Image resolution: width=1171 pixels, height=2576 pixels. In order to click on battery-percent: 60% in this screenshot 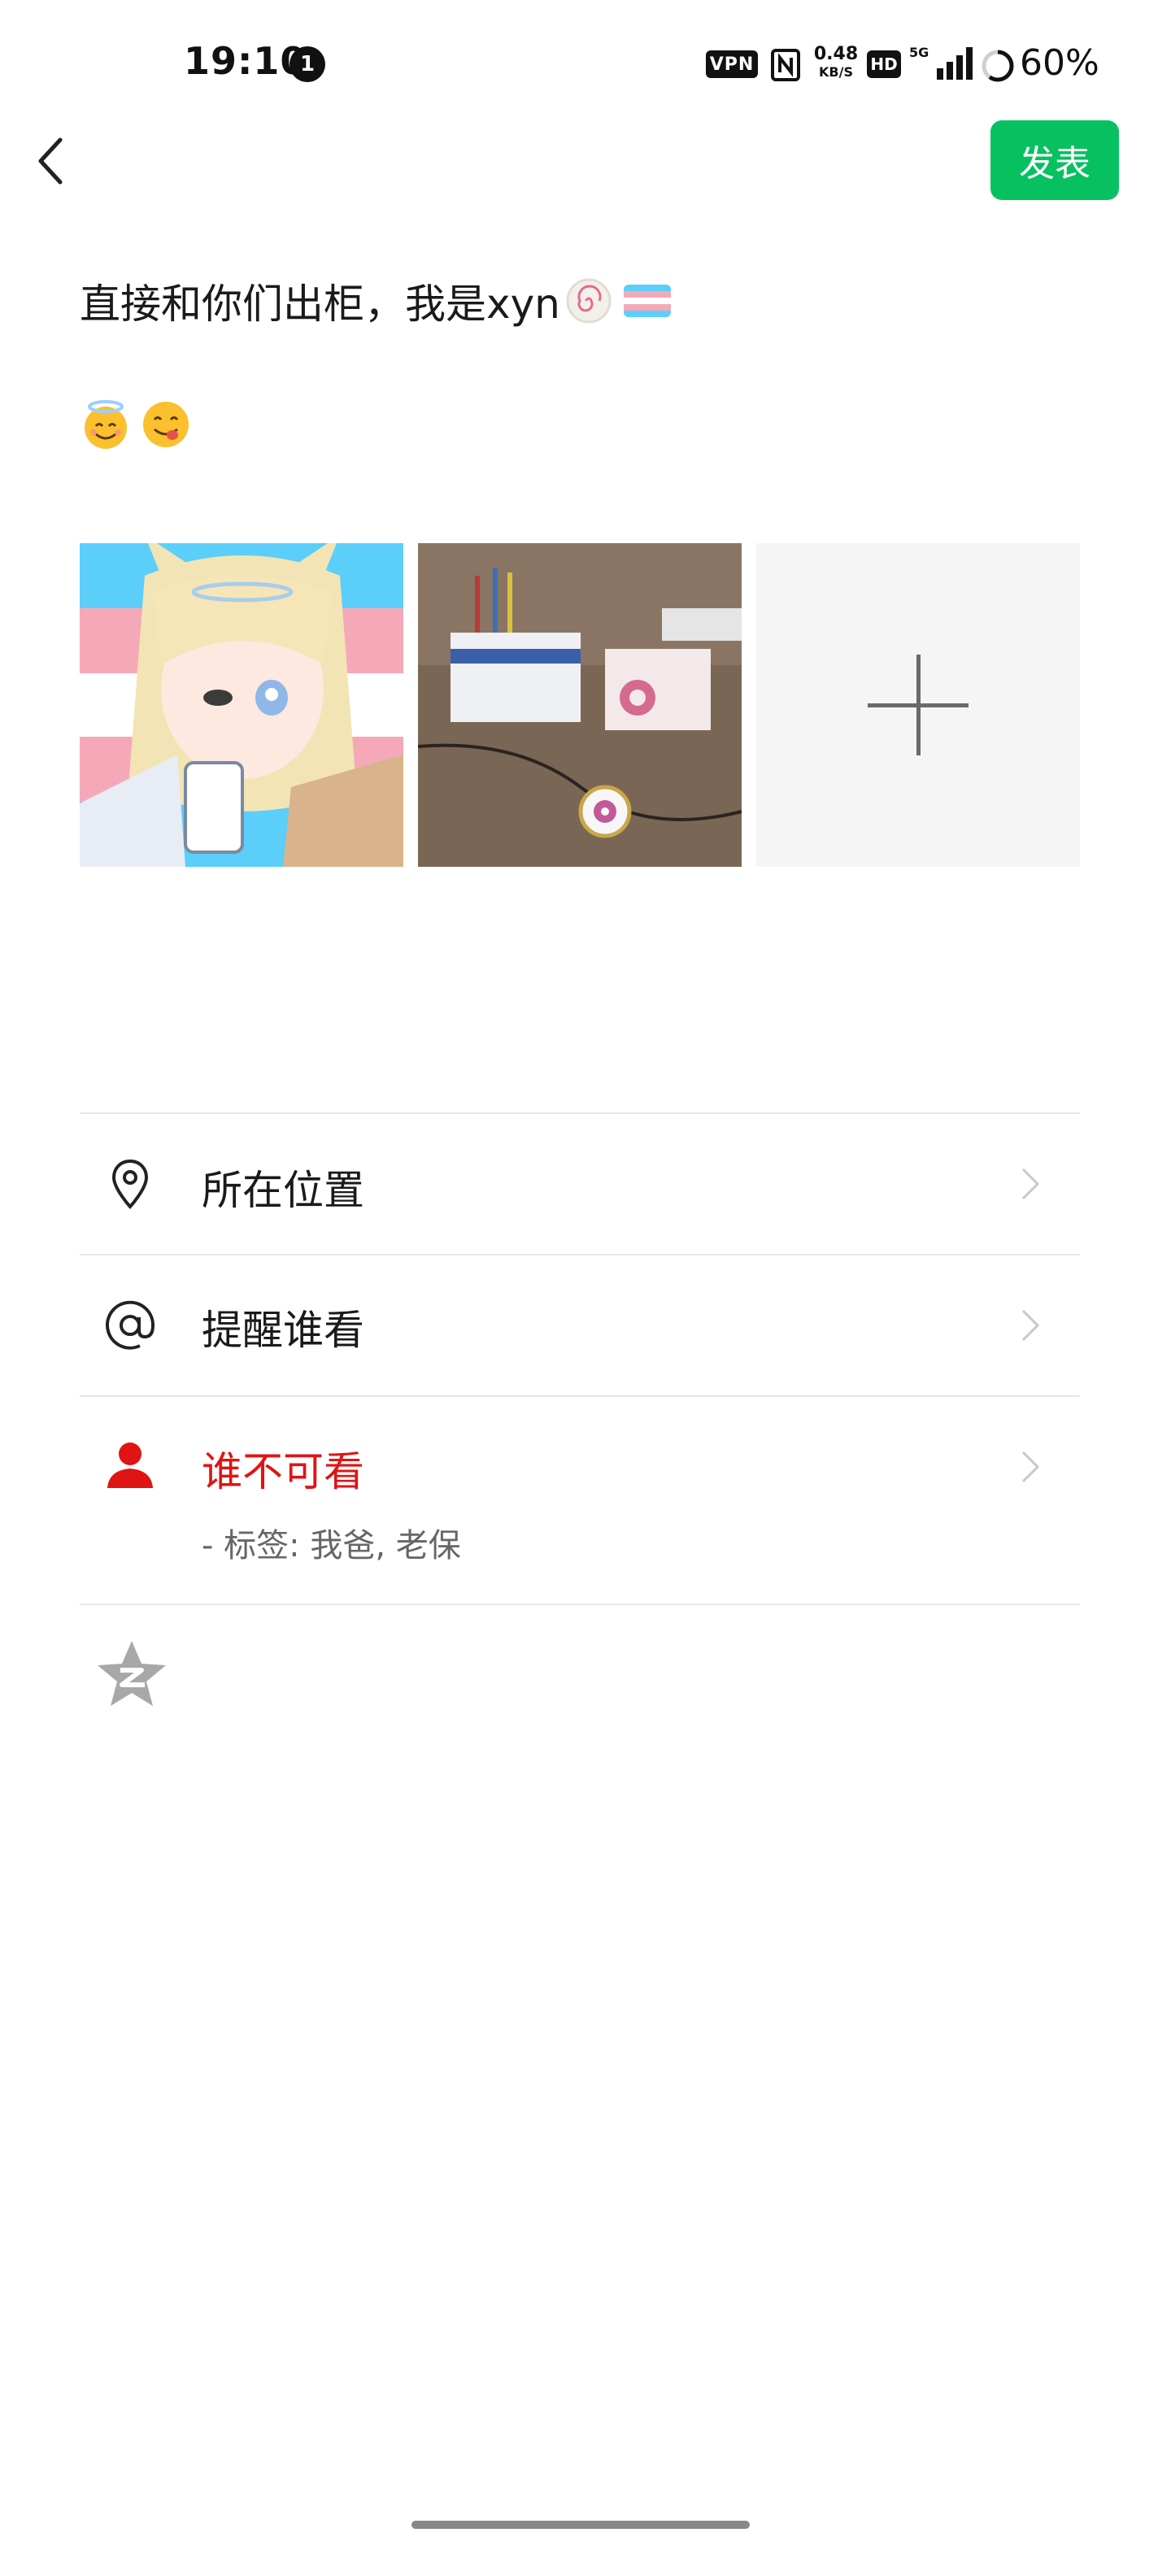, I will do `click(1059, 63)`.